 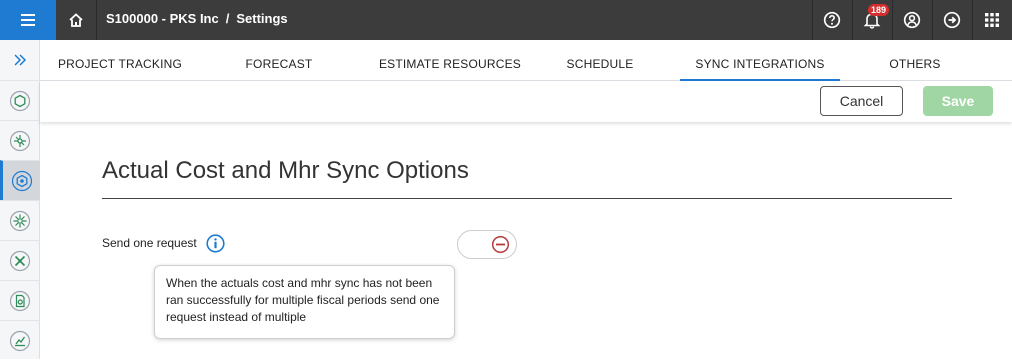 I want to click on apps-grid-icon, so click(x=992, y=20).